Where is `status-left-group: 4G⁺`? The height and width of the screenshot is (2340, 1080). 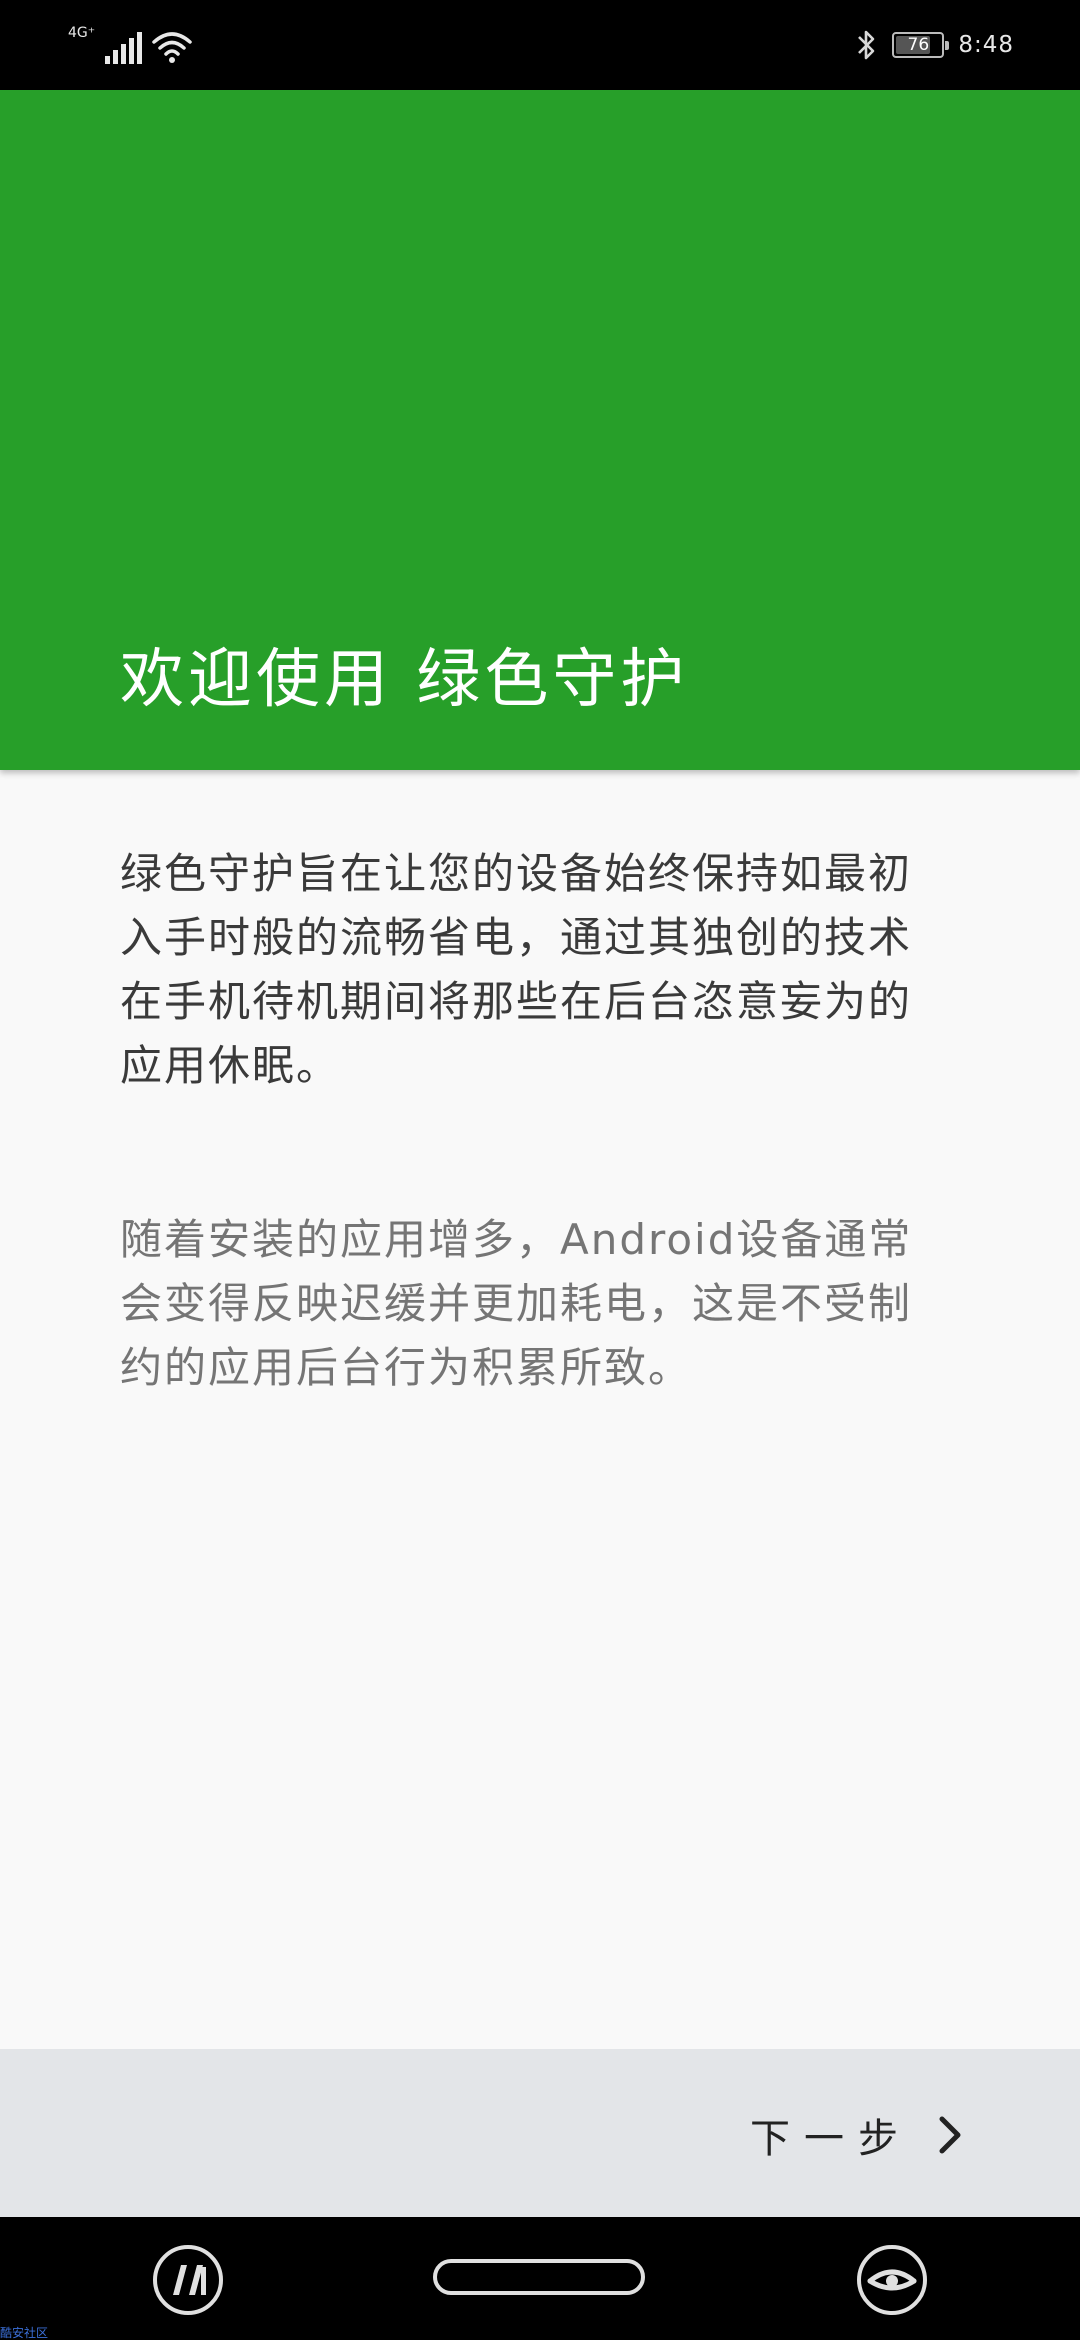 status-left-group: 4G⁺ is located at coordinates (130, 43).